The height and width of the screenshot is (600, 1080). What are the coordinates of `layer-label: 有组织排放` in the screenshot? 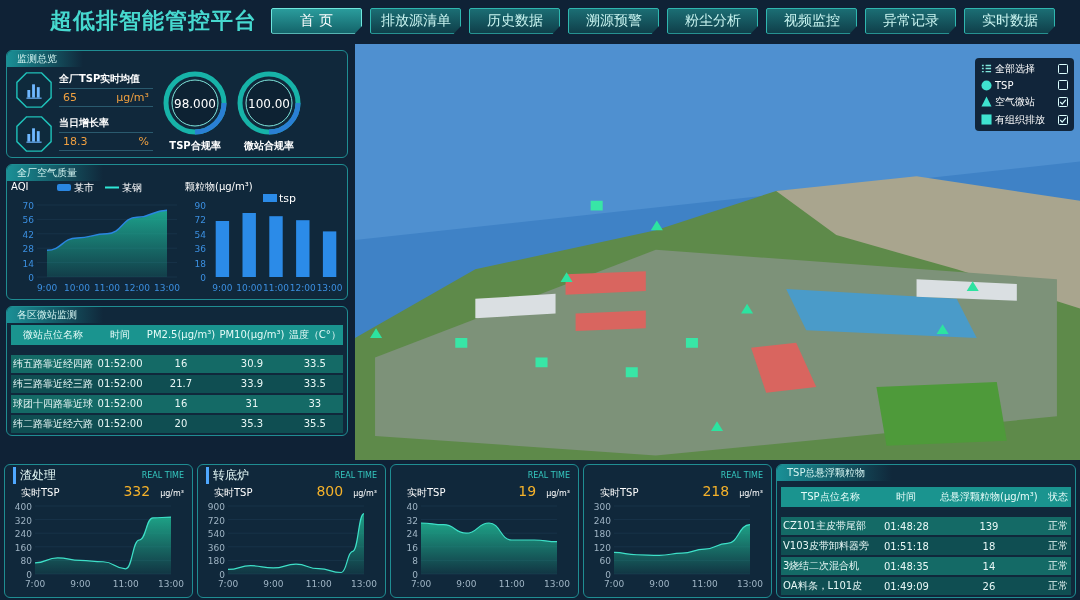 It's located at (1020, 119).